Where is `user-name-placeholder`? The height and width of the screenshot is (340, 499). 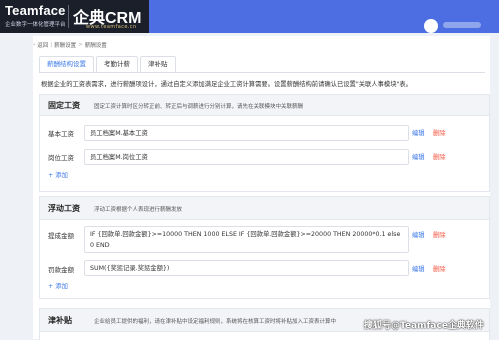
user-name-placeholder is located at coordinates (462, 25).